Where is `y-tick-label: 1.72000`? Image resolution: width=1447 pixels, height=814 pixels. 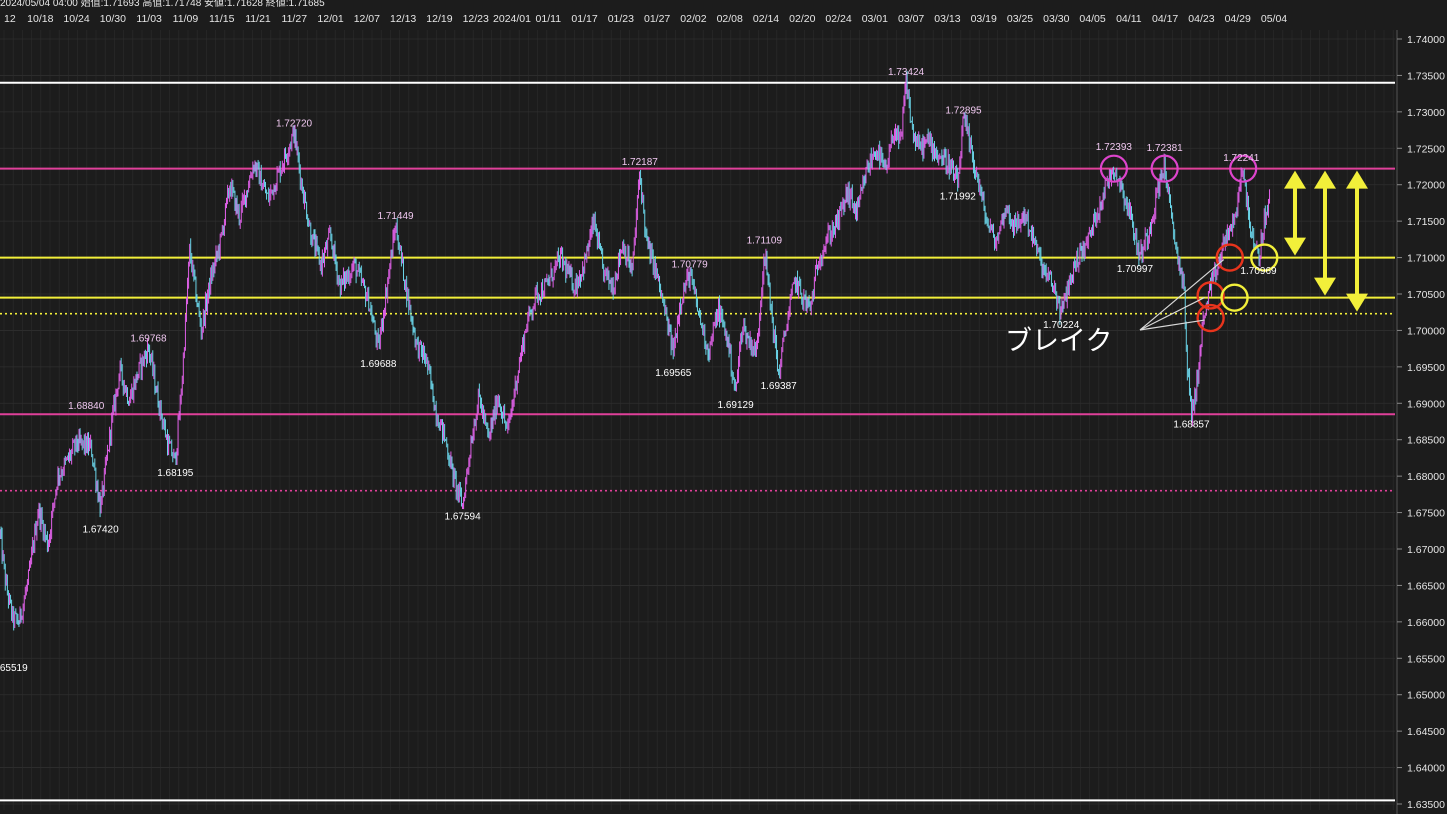 y-tick-label: 1.72000 is located at coordinates (1426, 186).